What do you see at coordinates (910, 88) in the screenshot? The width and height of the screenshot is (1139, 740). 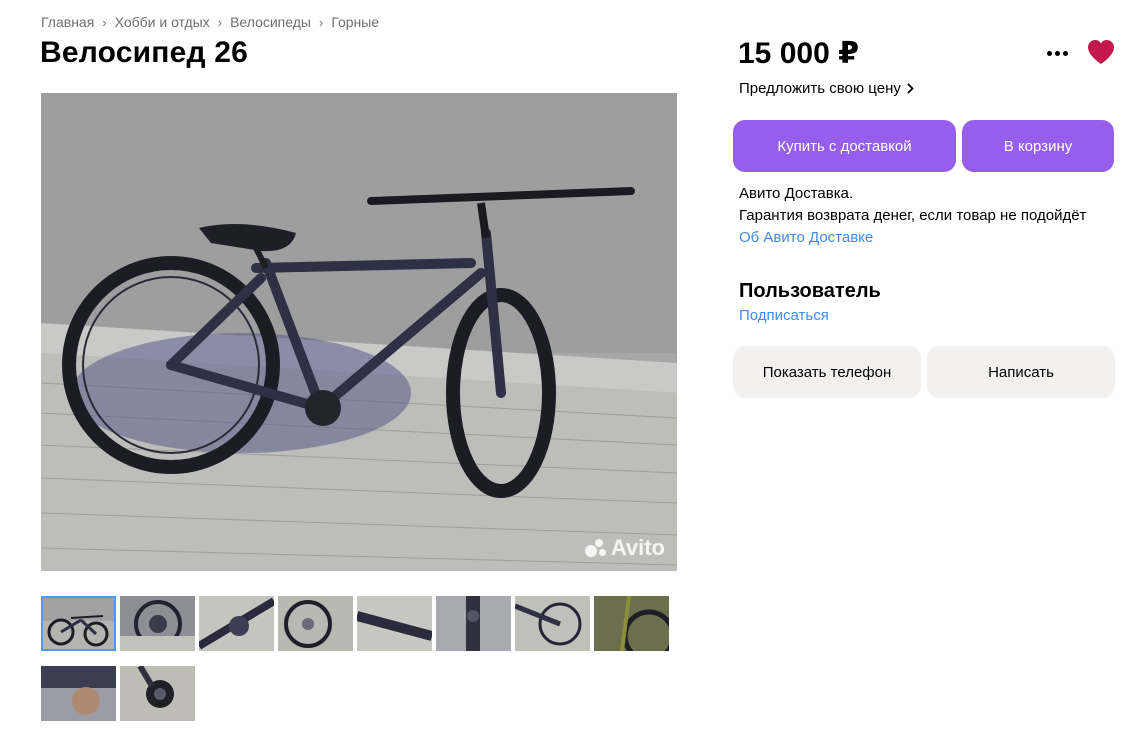 I see `chevron-right-icon` at bounding box center [910, 88].